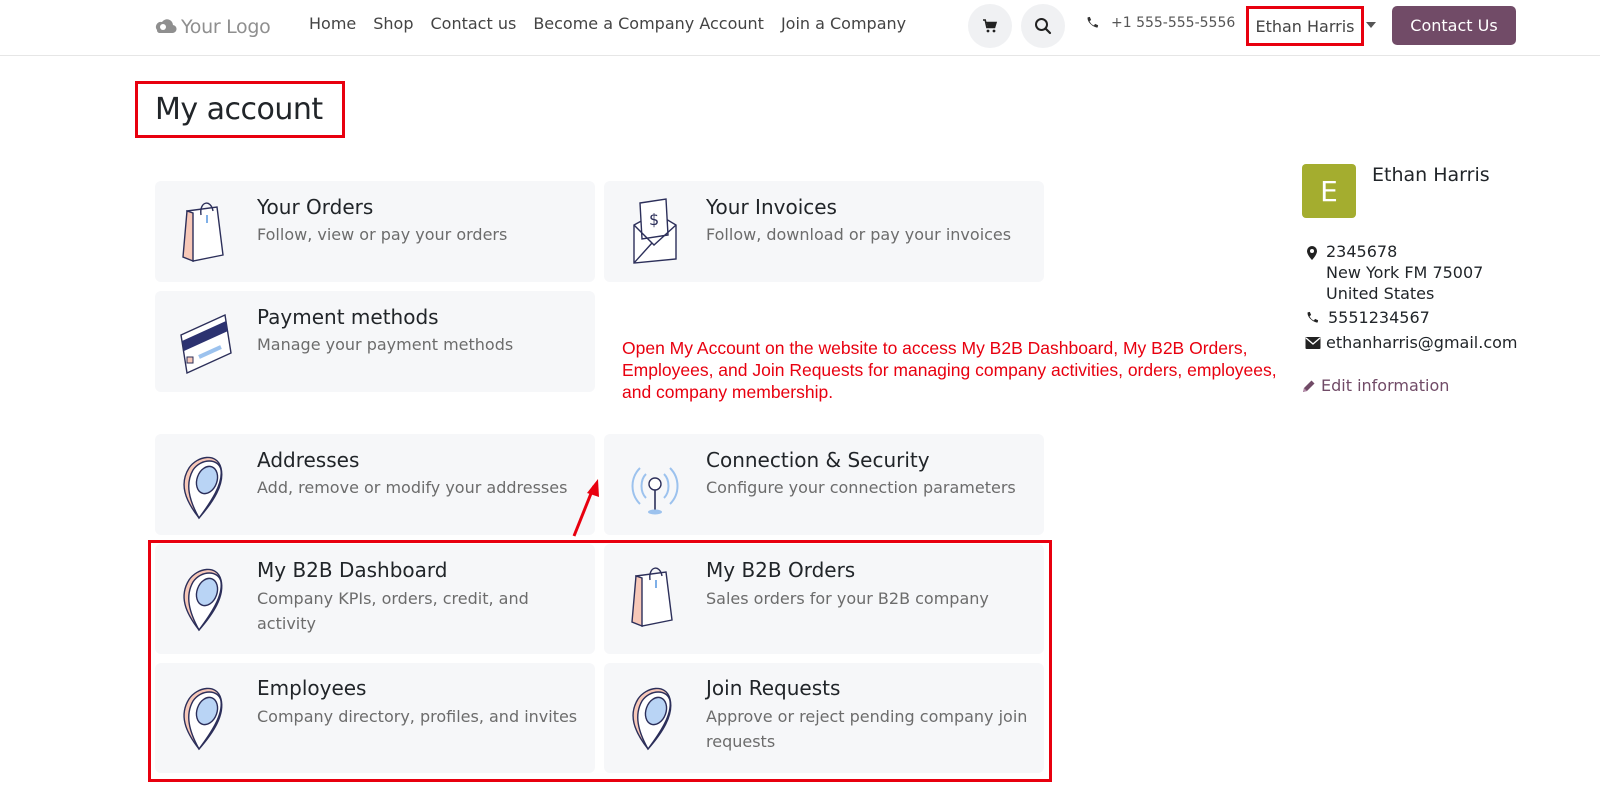 Image resolution: width=1600 pixels, height=801 pixels. What do you see at coordinates (1454, 25) in the screenshot?
I see `contact-us-button: Contact Us` at bounding box center [1454, 25].